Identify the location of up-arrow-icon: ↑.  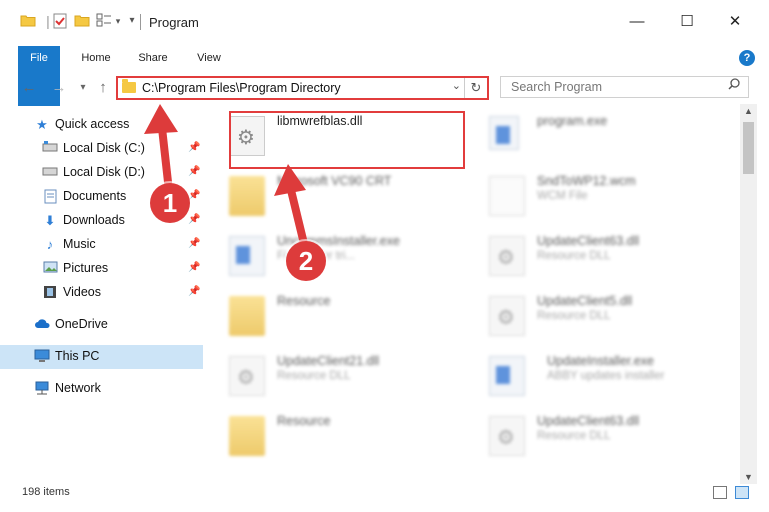
(103, 88).